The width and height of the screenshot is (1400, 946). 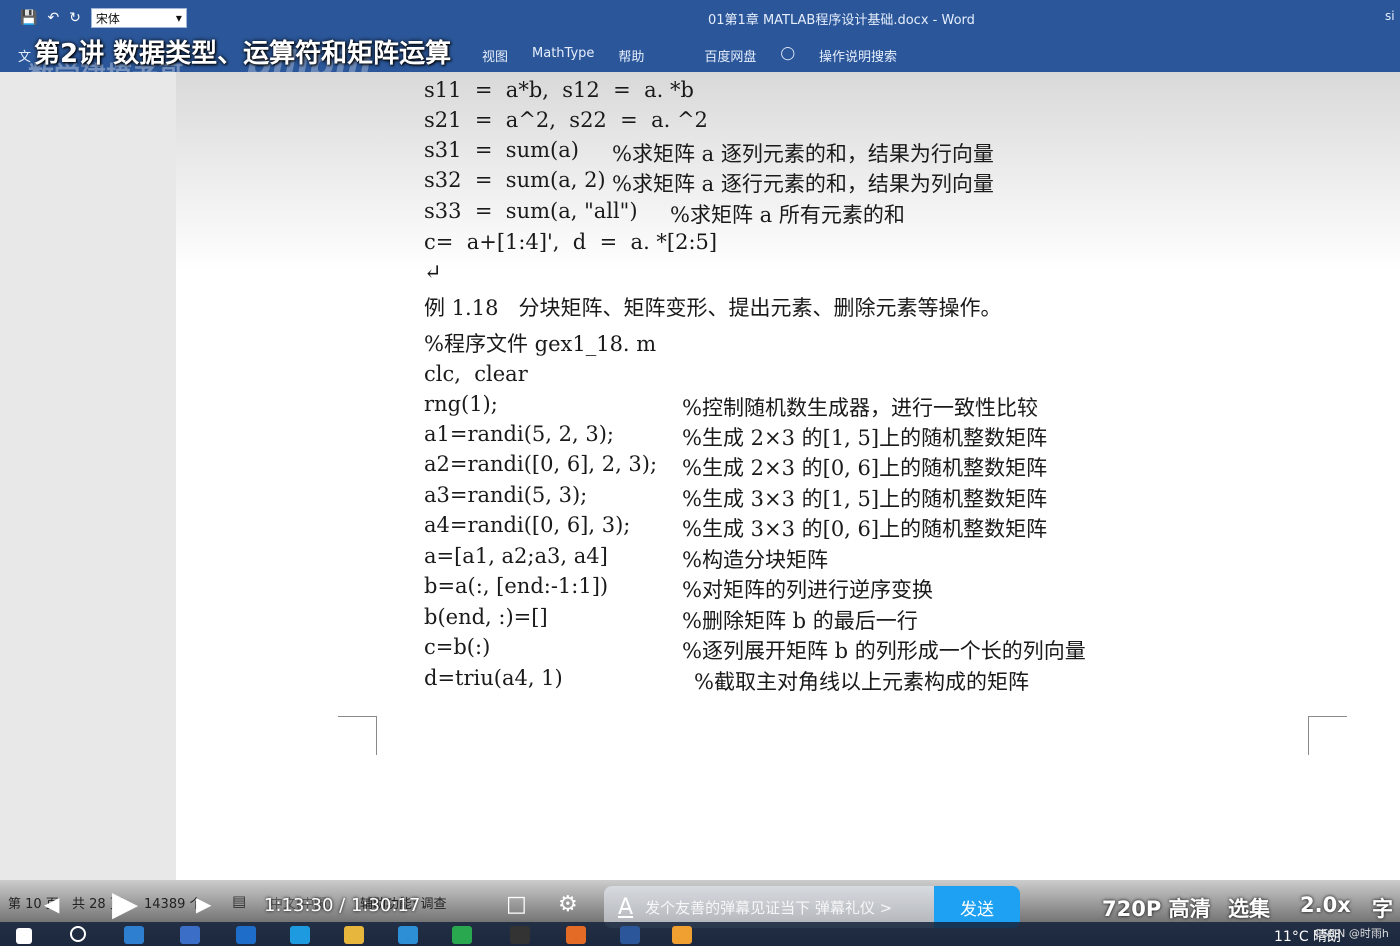 I want to click on font-name-select: 宋体 ▾, so click(x=138, y=18).